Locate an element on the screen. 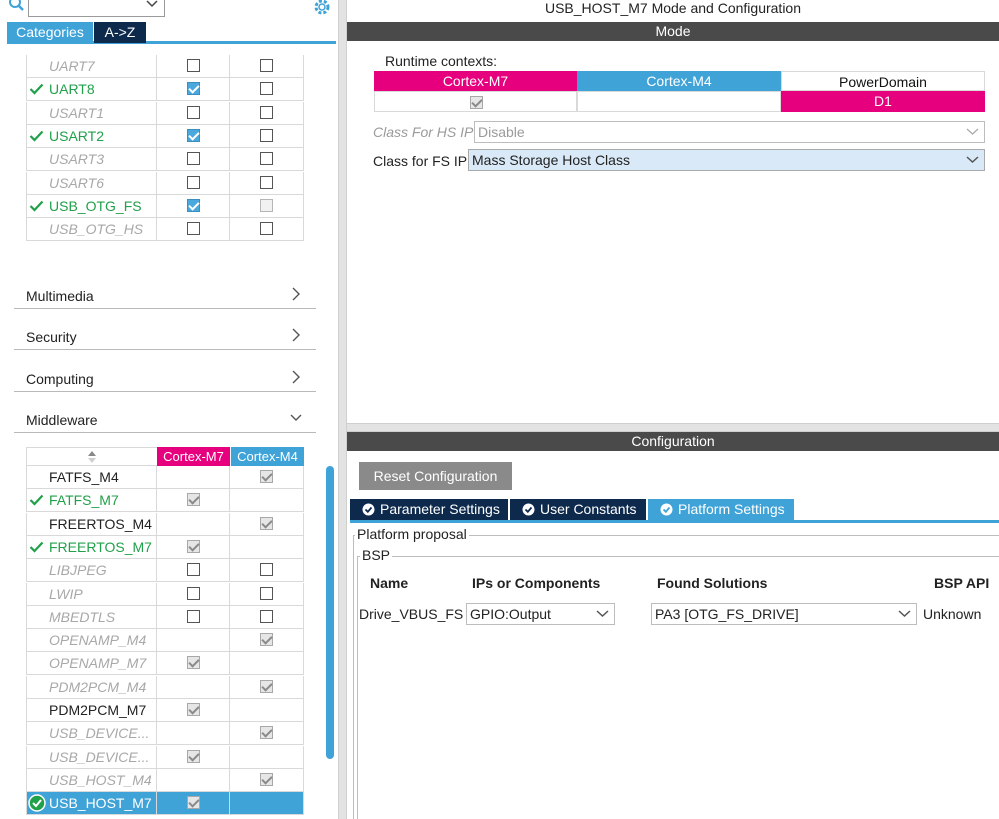 The image size is (999, 819). list-item: FATFS_M7 is located at coordinates (165, 501).